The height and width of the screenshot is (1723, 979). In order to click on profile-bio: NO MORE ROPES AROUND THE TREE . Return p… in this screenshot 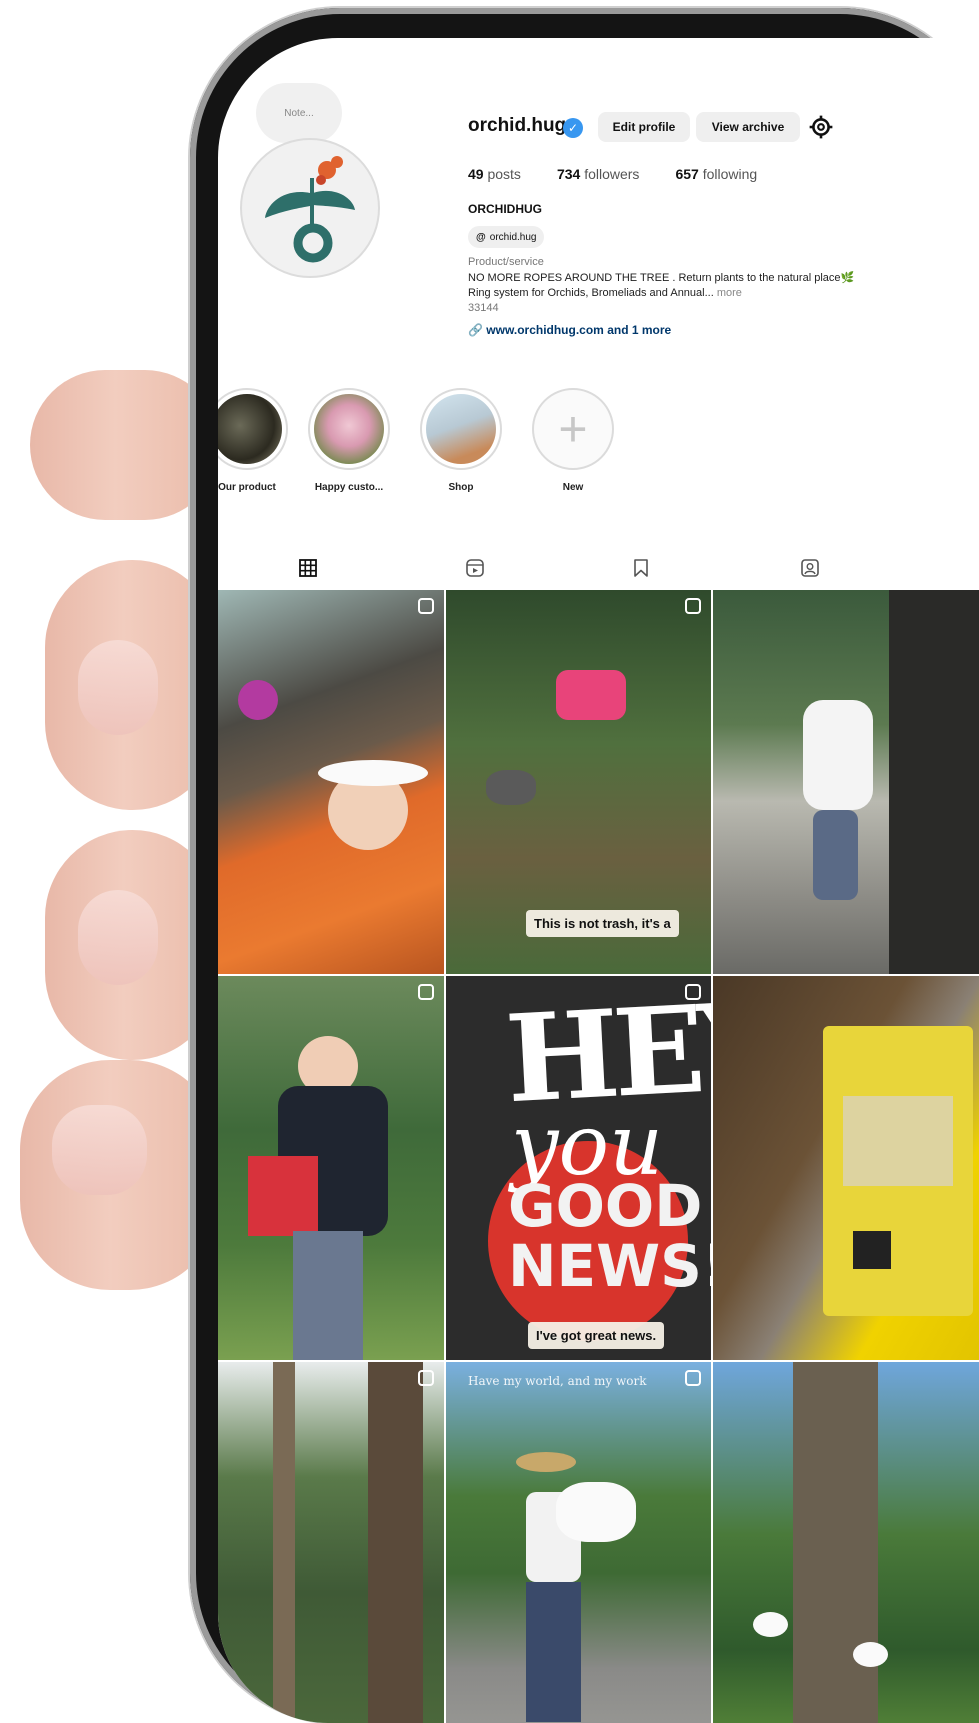, I will do `click(698, 293)`.